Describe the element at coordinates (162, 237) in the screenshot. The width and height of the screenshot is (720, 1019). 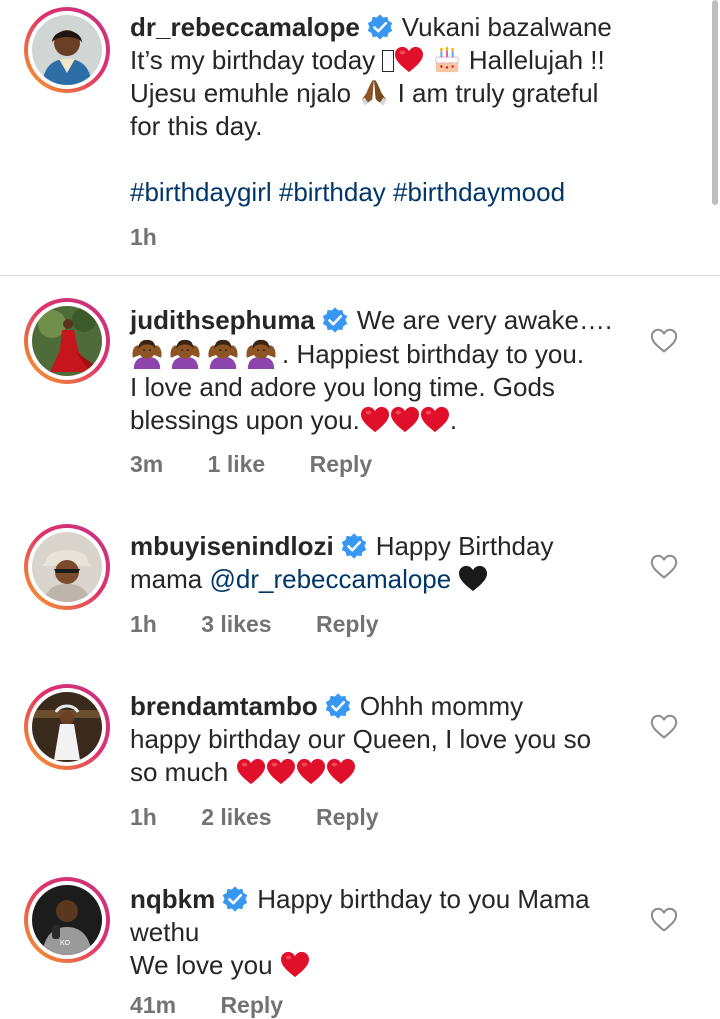
I see `caption-meta: 1h` at that location.